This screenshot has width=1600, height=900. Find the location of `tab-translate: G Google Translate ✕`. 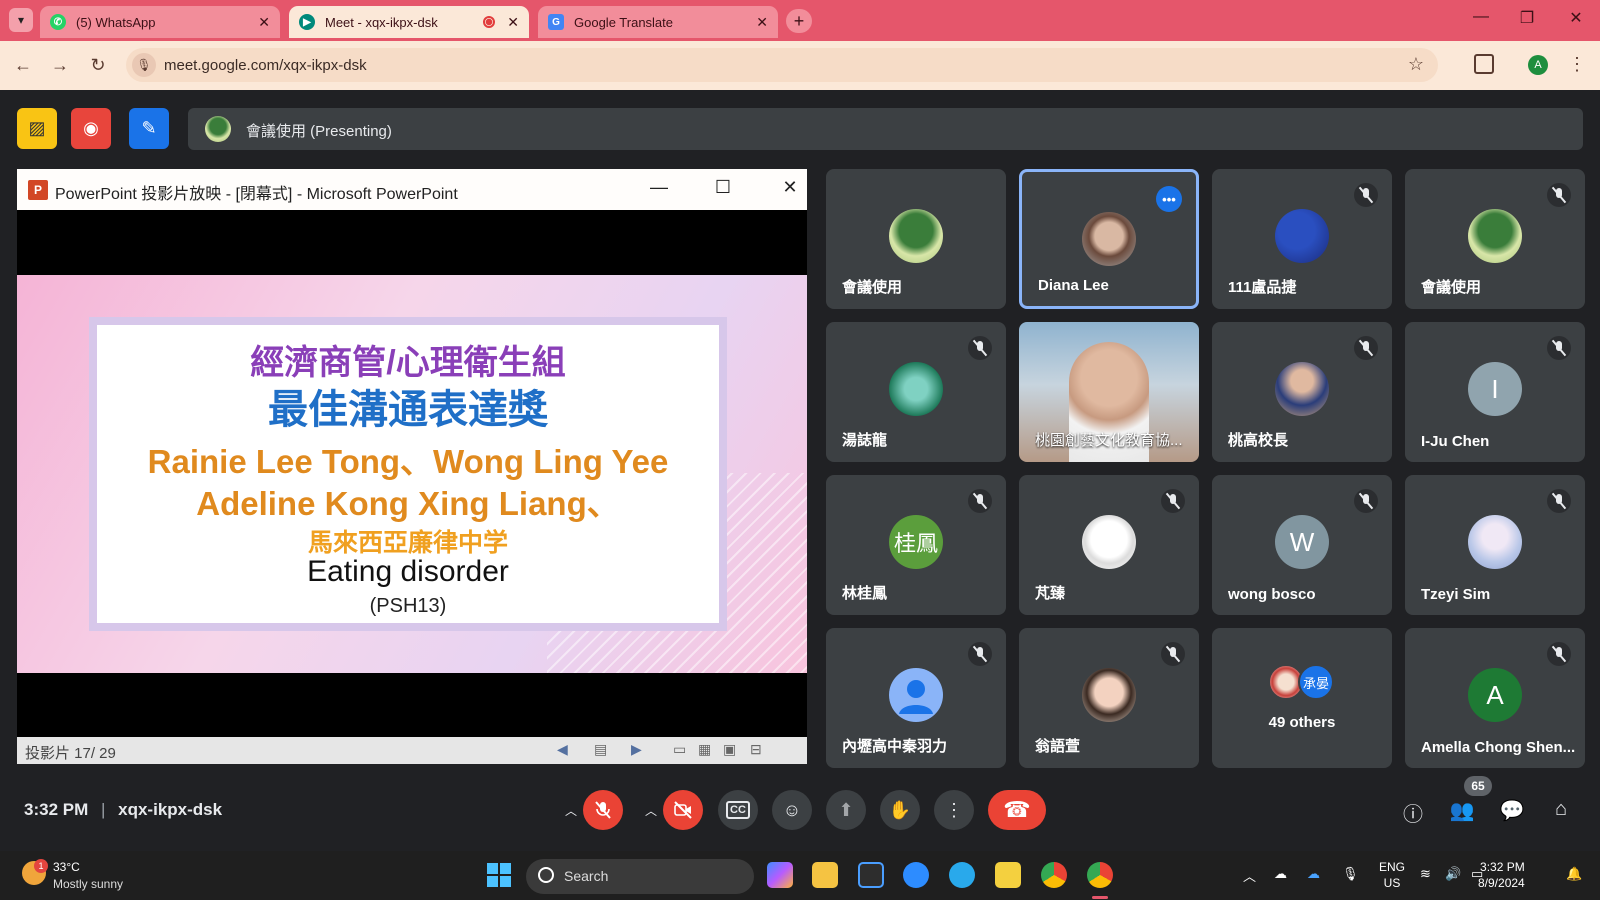

tab-translate: G Google Translate ✕ is located at coordinates (658, 22).